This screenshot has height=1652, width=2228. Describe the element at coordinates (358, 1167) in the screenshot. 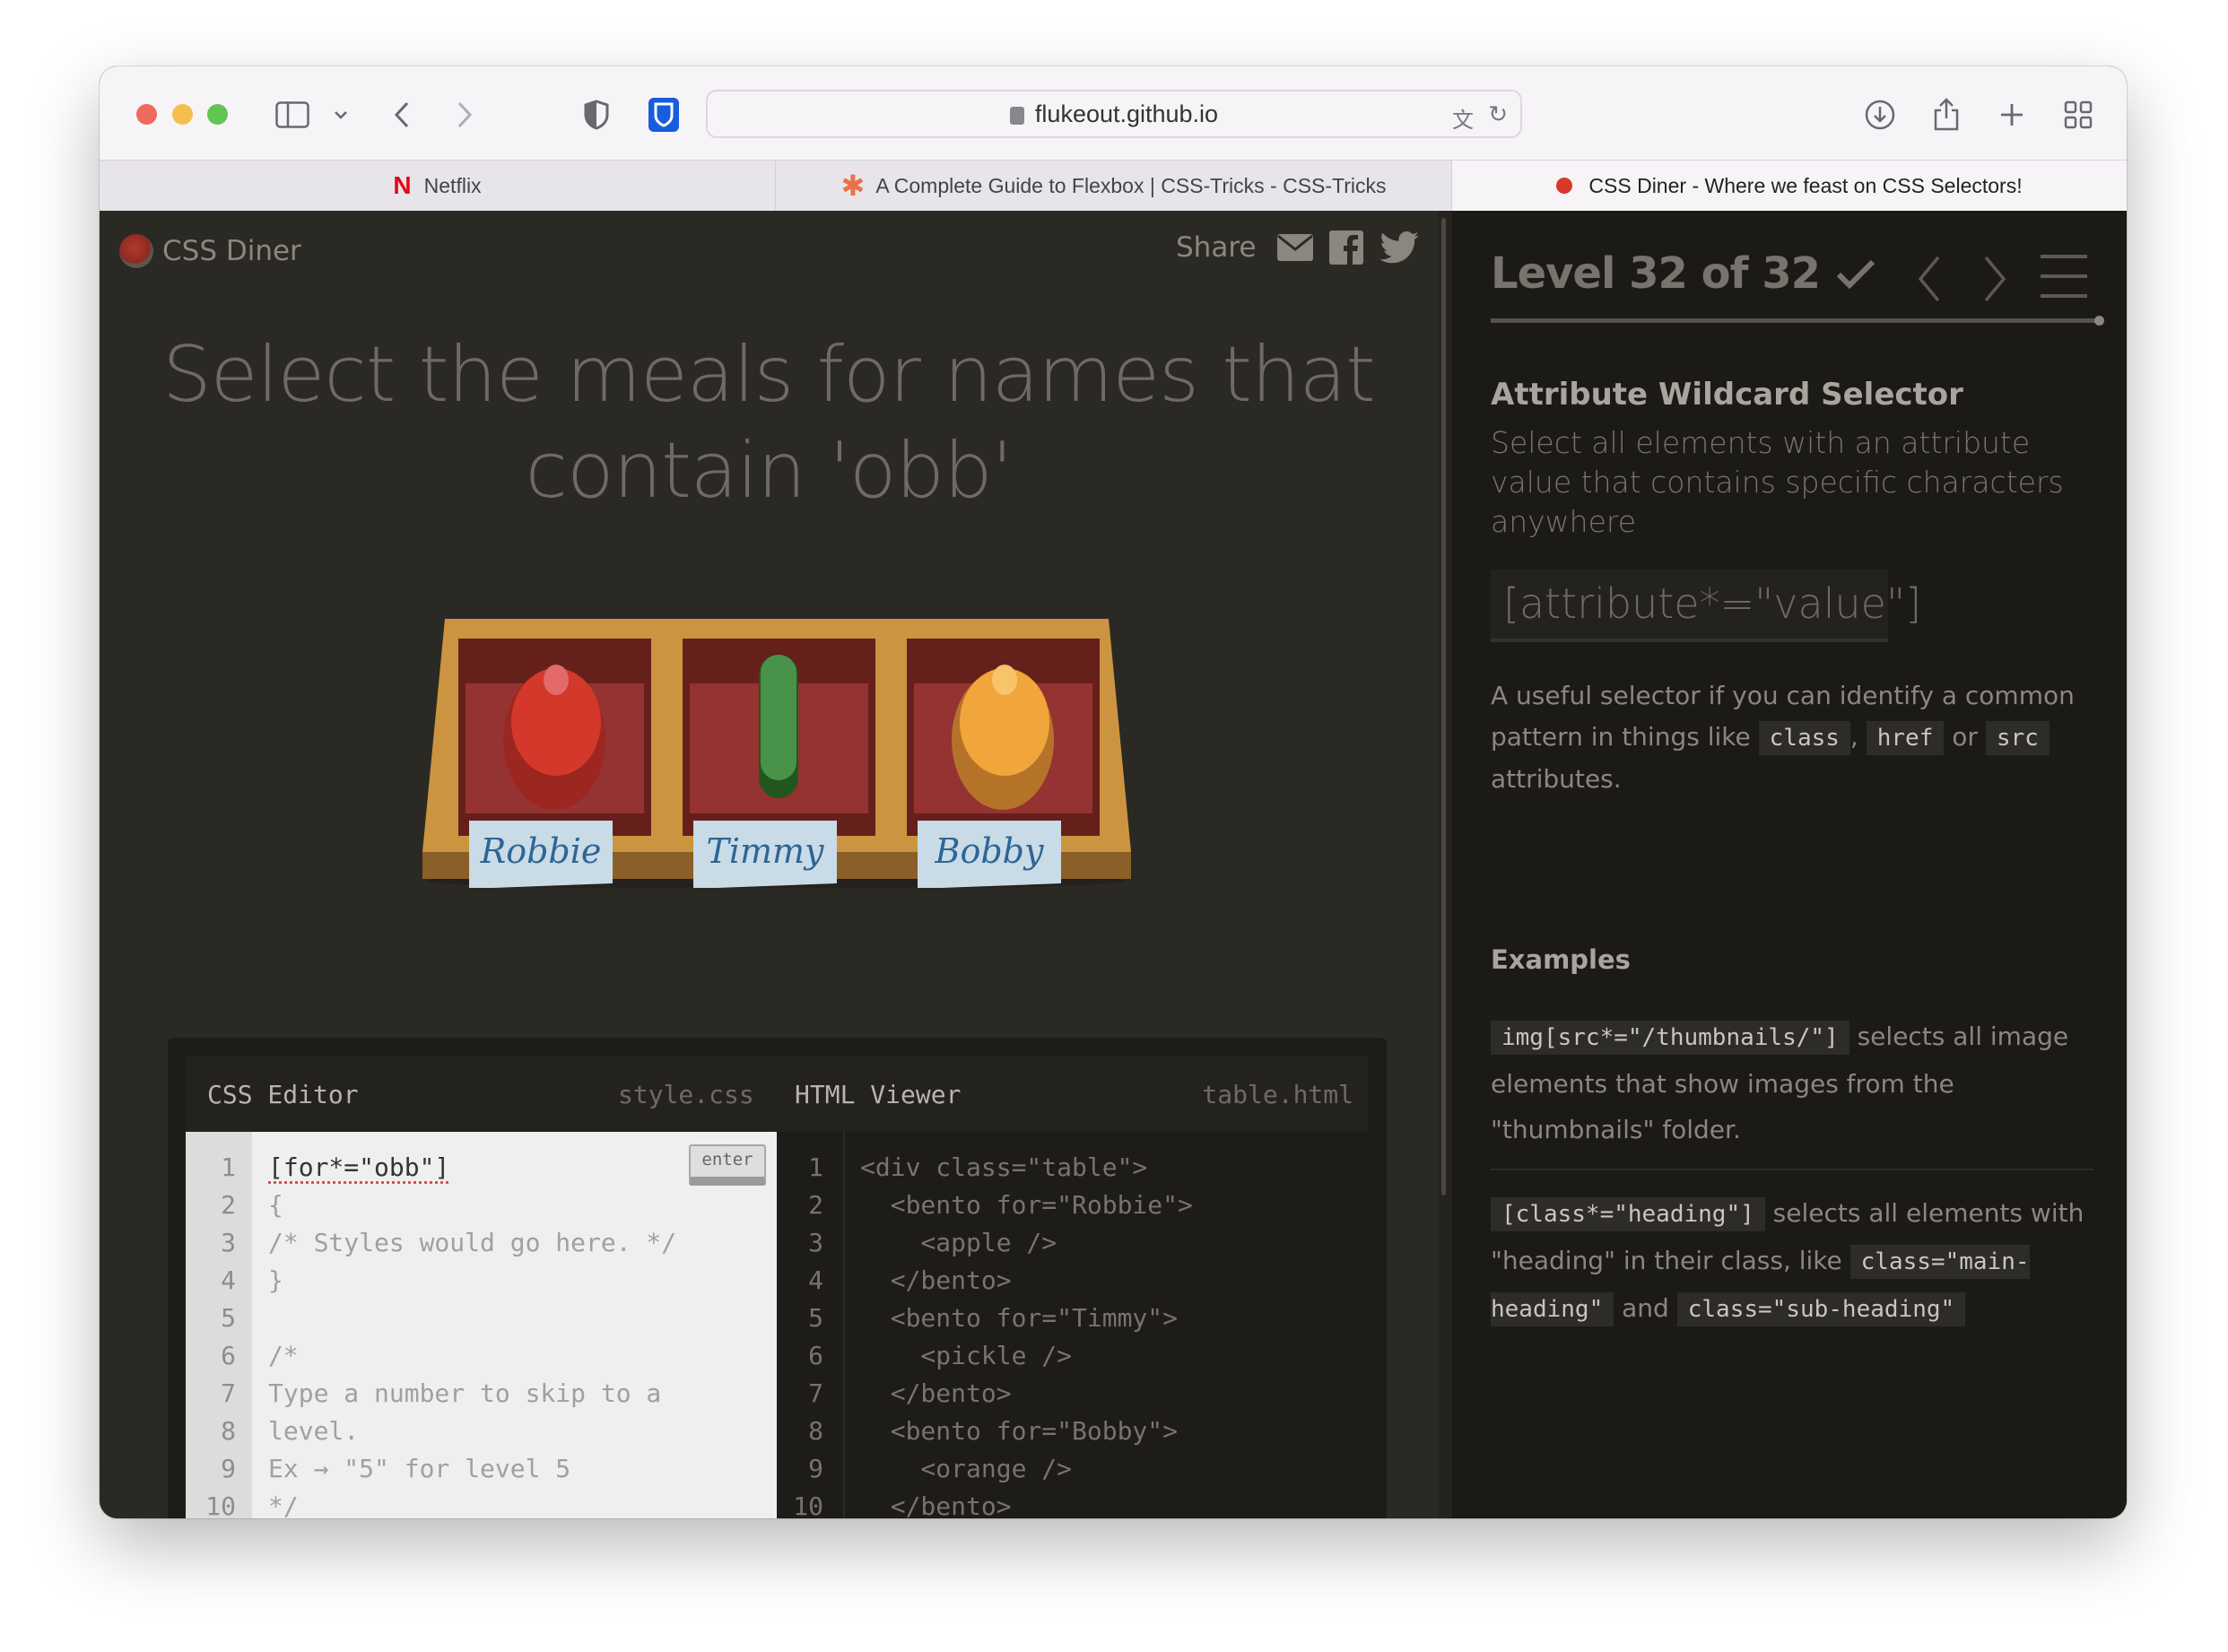

I see `css-input-text: [for*="obb"]` at that location.